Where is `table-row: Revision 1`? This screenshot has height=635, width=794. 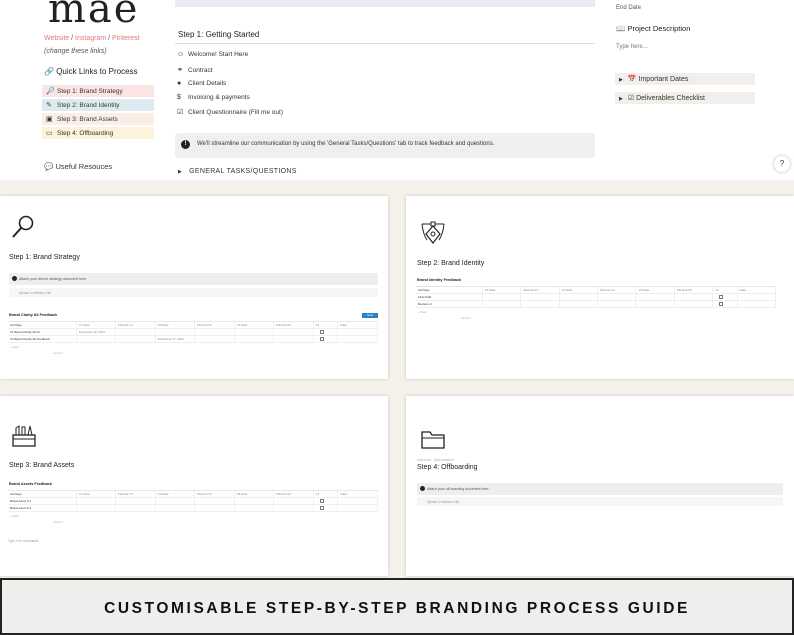
table-row: Revision 1 is located at coordinates (596, 304).